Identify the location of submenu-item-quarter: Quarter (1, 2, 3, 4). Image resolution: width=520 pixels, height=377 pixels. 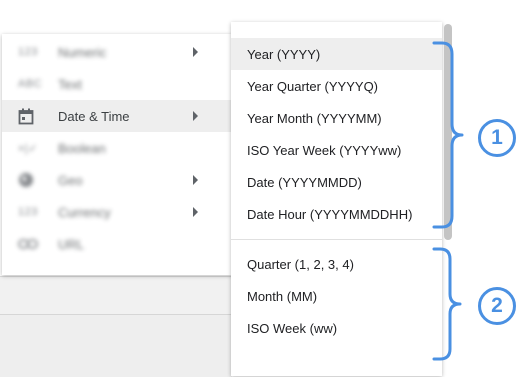
(336, 264).